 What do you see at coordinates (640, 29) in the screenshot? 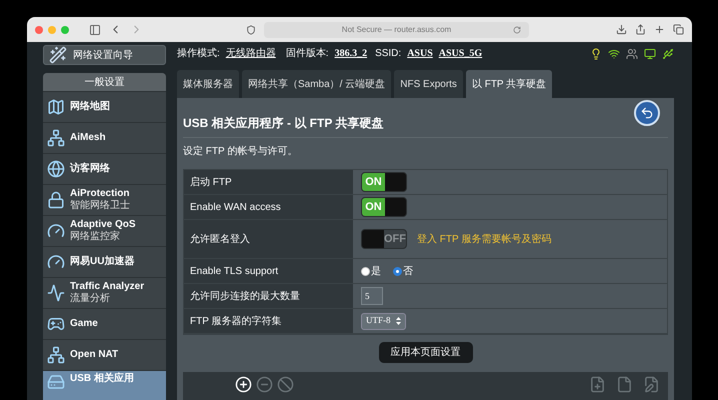
I see `share-icon` at bounding box center [640, 29].